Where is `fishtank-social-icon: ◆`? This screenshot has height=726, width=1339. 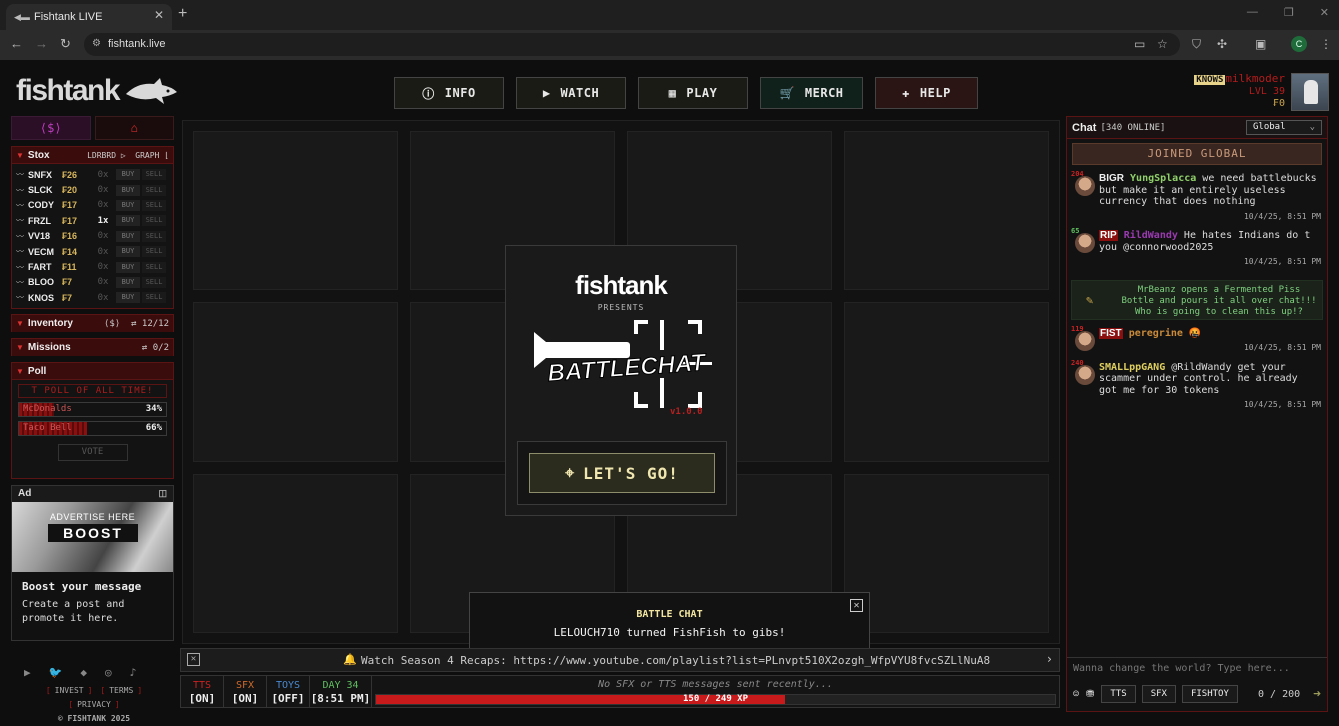 fishtank-social-icon: ◆ is located at coordinates (83, 672).